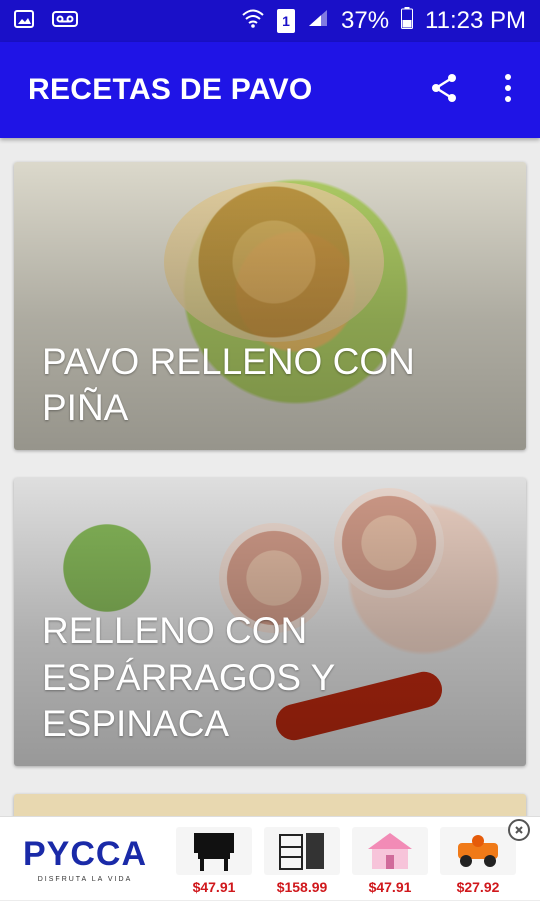 The image size is (540, 901). What do you see at coordinates (170, 89) in the screenshot?
I see `app-title: RECETAS DE PAVO` at bounding box center [170, 89].